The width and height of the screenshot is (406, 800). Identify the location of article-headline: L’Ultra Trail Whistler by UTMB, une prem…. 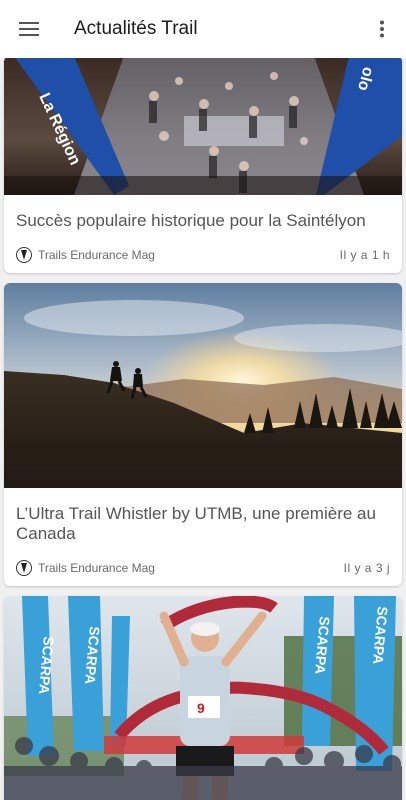
(203, 516).